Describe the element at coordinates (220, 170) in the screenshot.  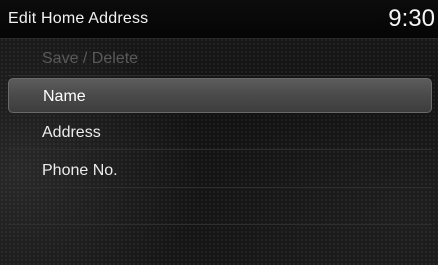
I see `phone-number-item: Phone No.` at that location.